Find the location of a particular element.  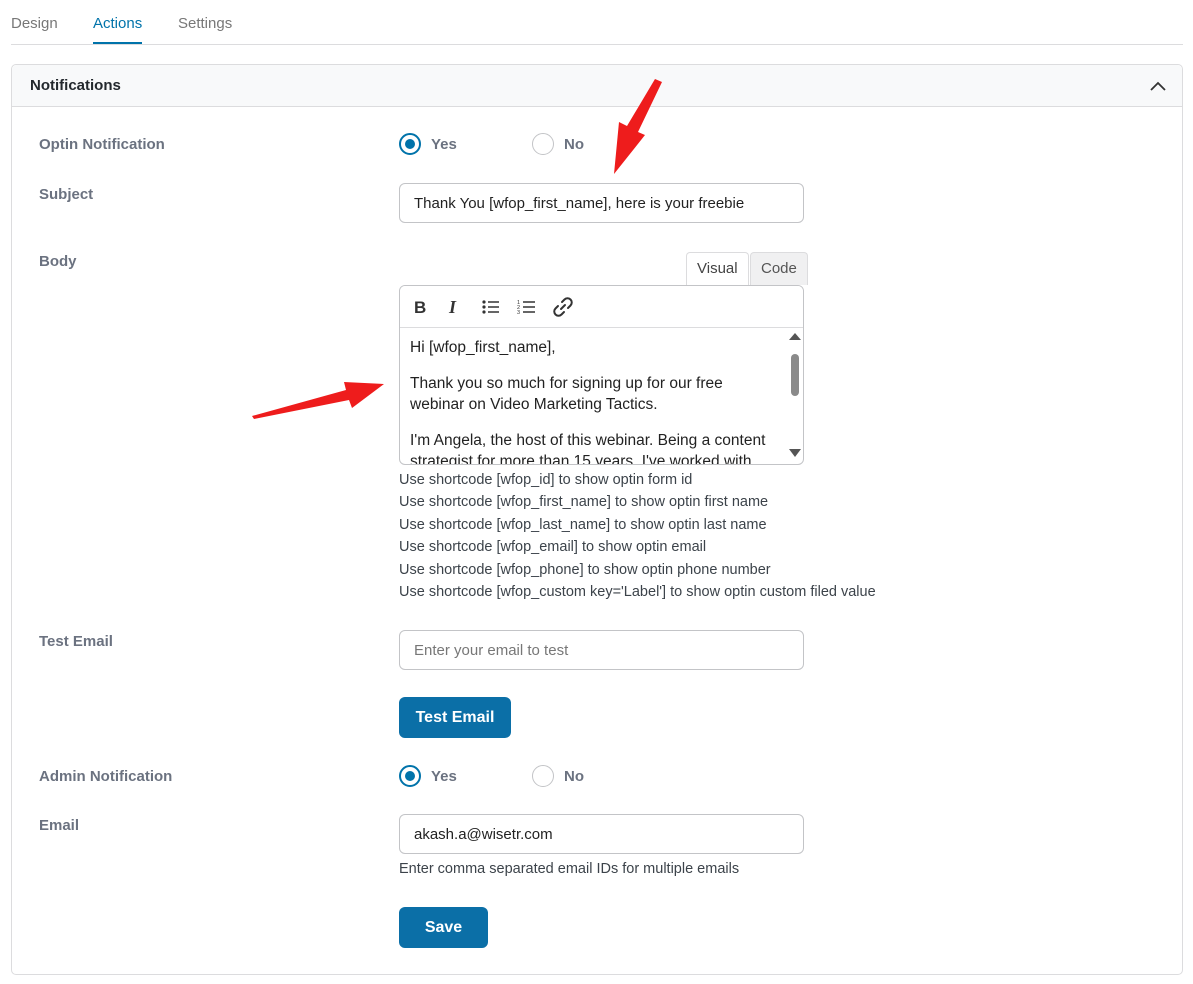

editor-toolbar: B I 1 2 3 is located at coordinates (601, 307).